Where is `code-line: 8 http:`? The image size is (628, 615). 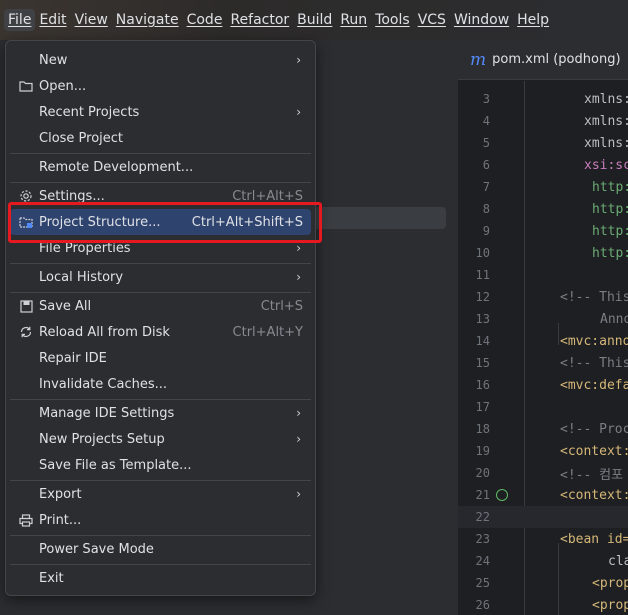
code-line: 8 http: is located at coordinates (555, 209).